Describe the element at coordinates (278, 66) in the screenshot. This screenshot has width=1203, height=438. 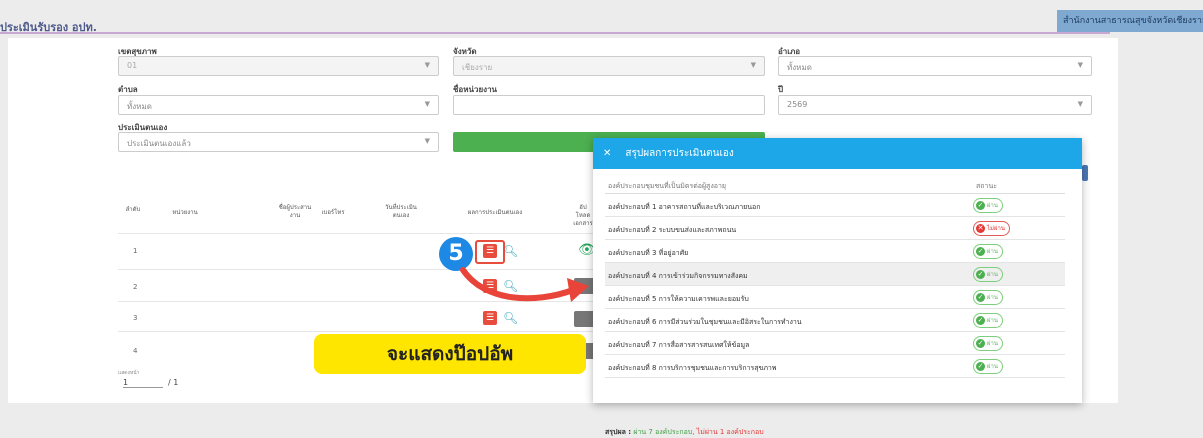
I see `health-zone-select: 01 ▼` at that location.